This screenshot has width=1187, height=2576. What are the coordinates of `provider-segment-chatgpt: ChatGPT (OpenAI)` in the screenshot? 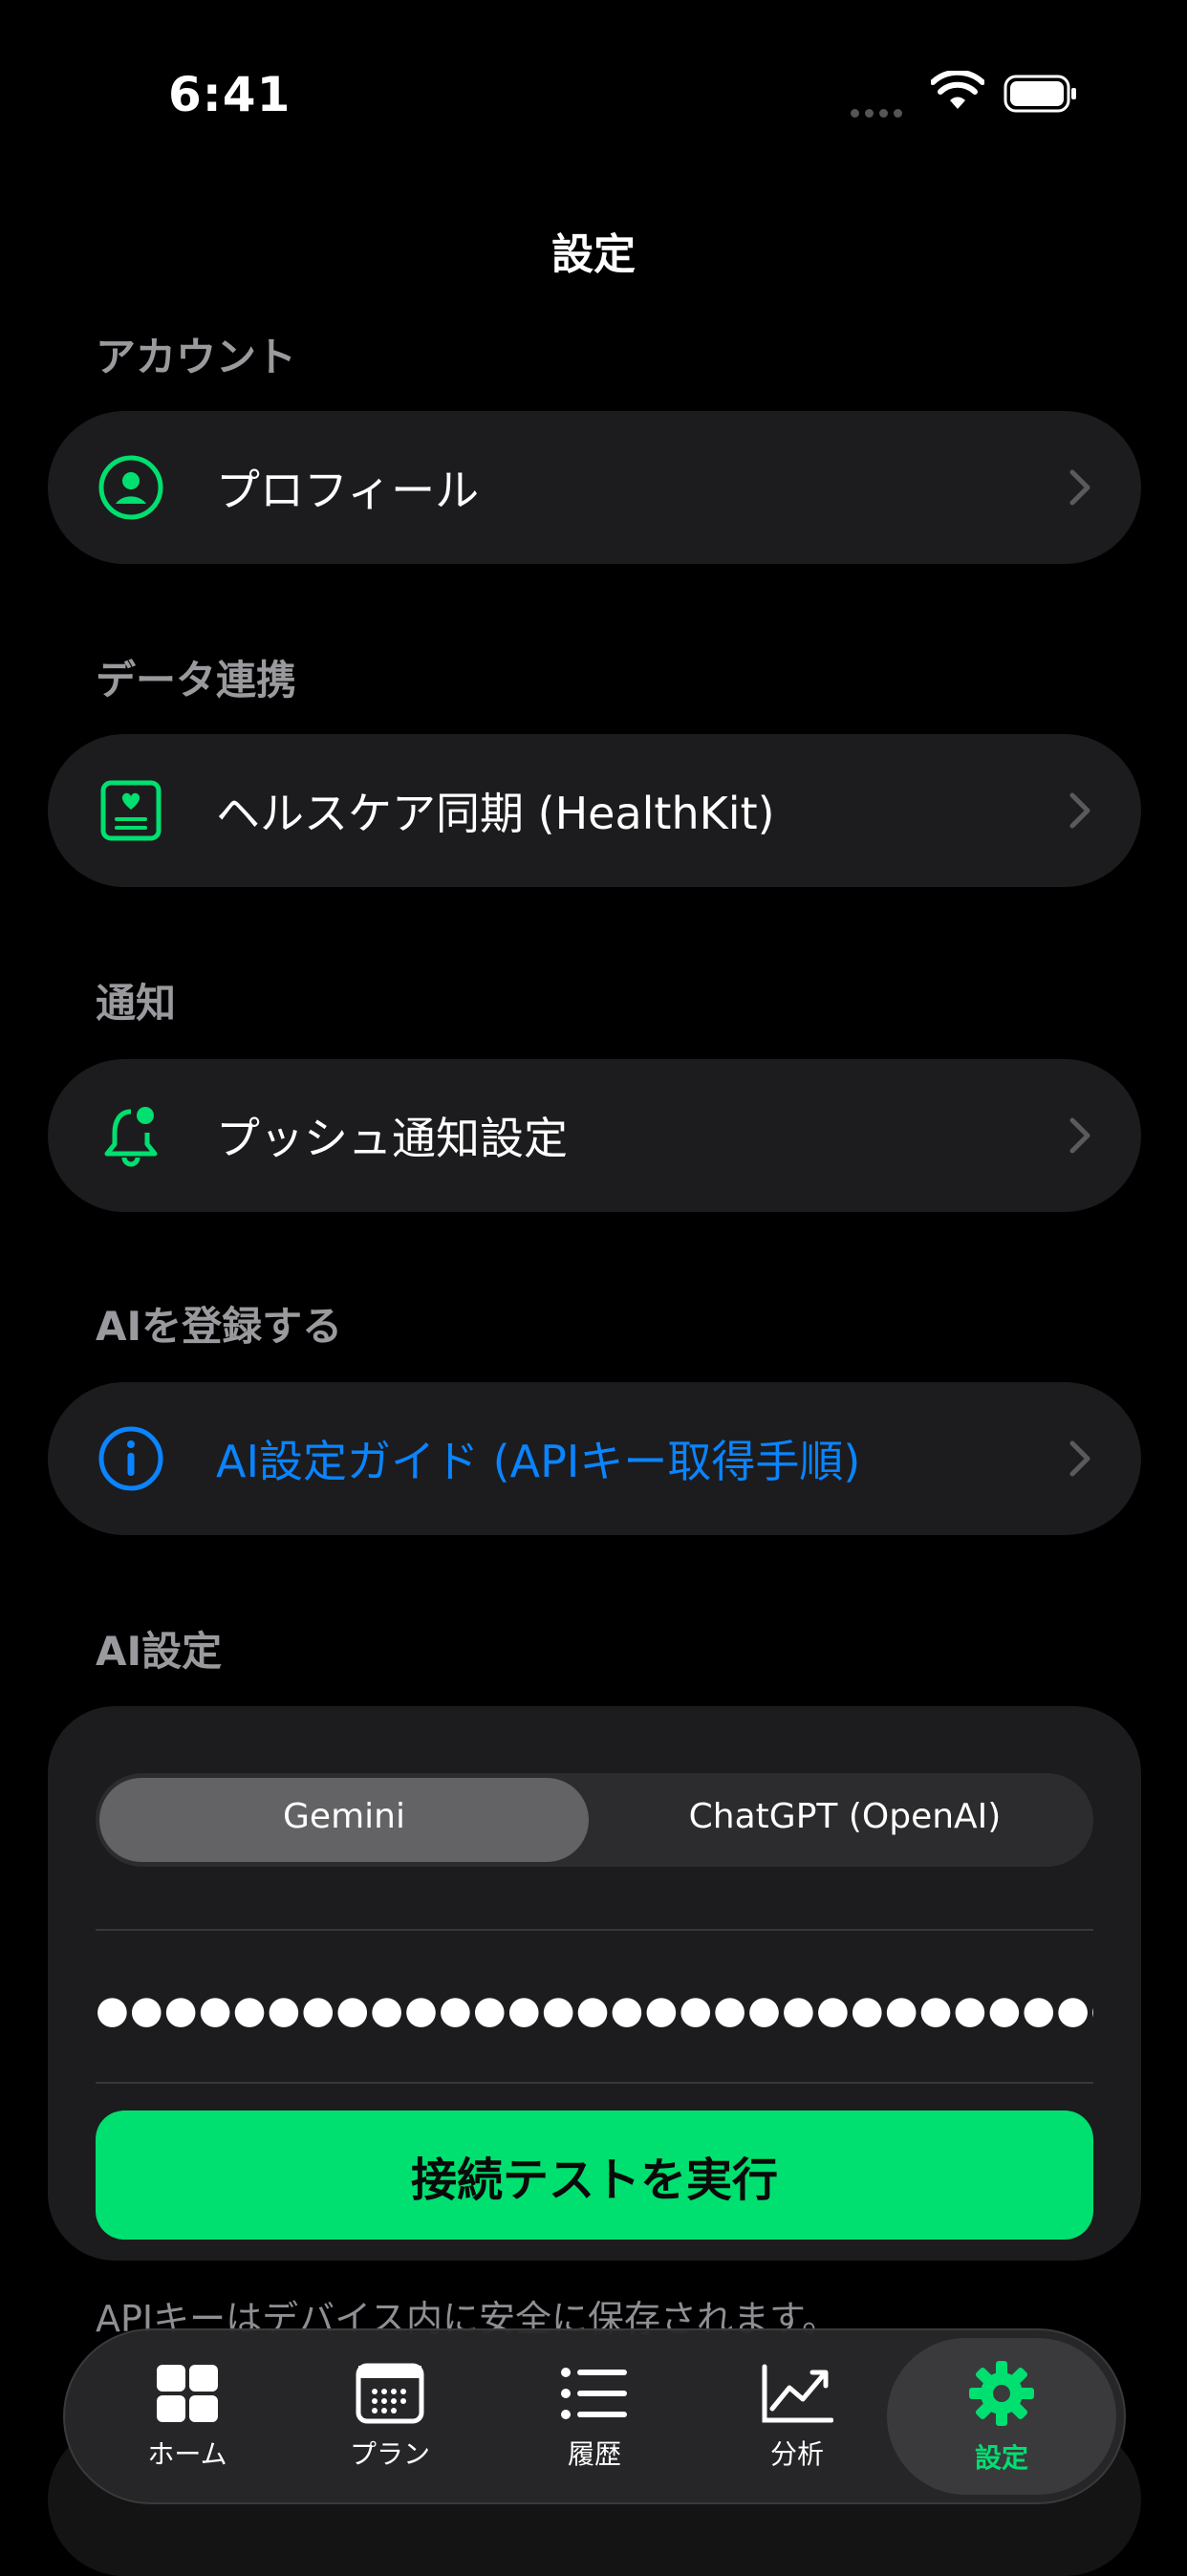 It's located at (845, 1816).